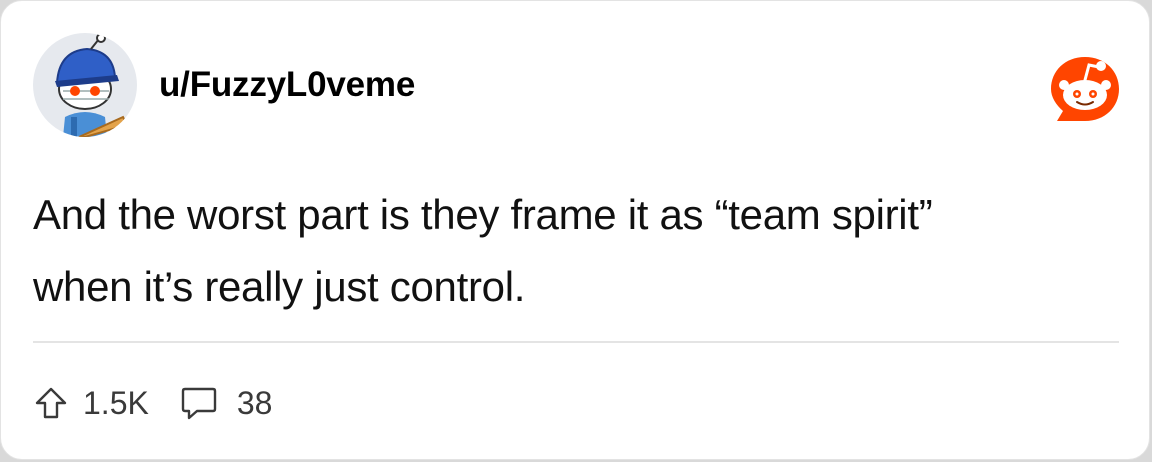  I want to click on avatar, so click(85, 85).